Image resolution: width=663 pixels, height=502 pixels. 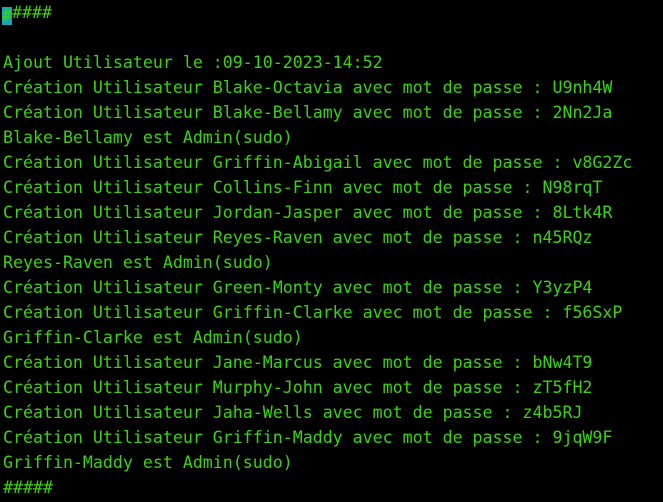 I want to click on footer-line: #####, so click(x=28, y=487).